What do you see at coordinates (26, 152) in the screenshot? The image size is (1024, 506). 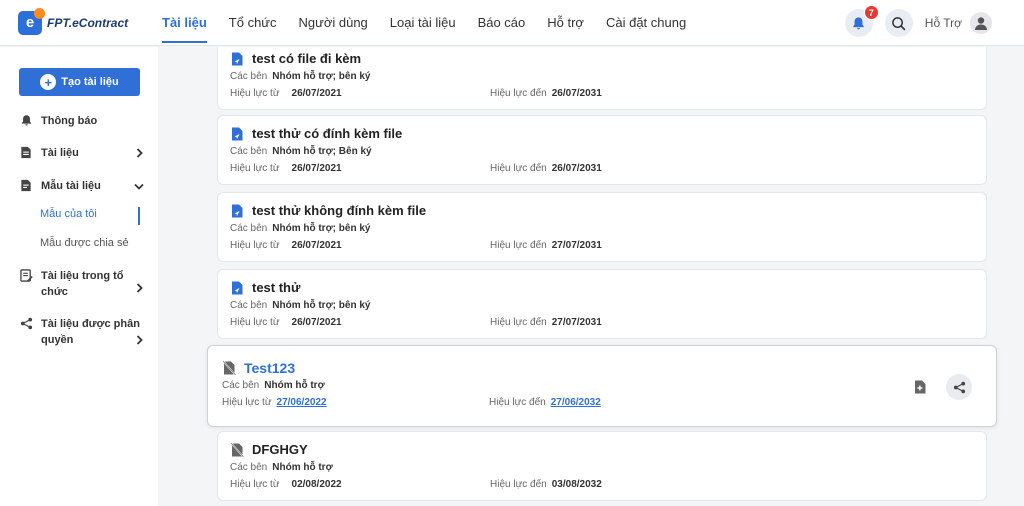 I see `document-icon` at bounding box center [26, 152].